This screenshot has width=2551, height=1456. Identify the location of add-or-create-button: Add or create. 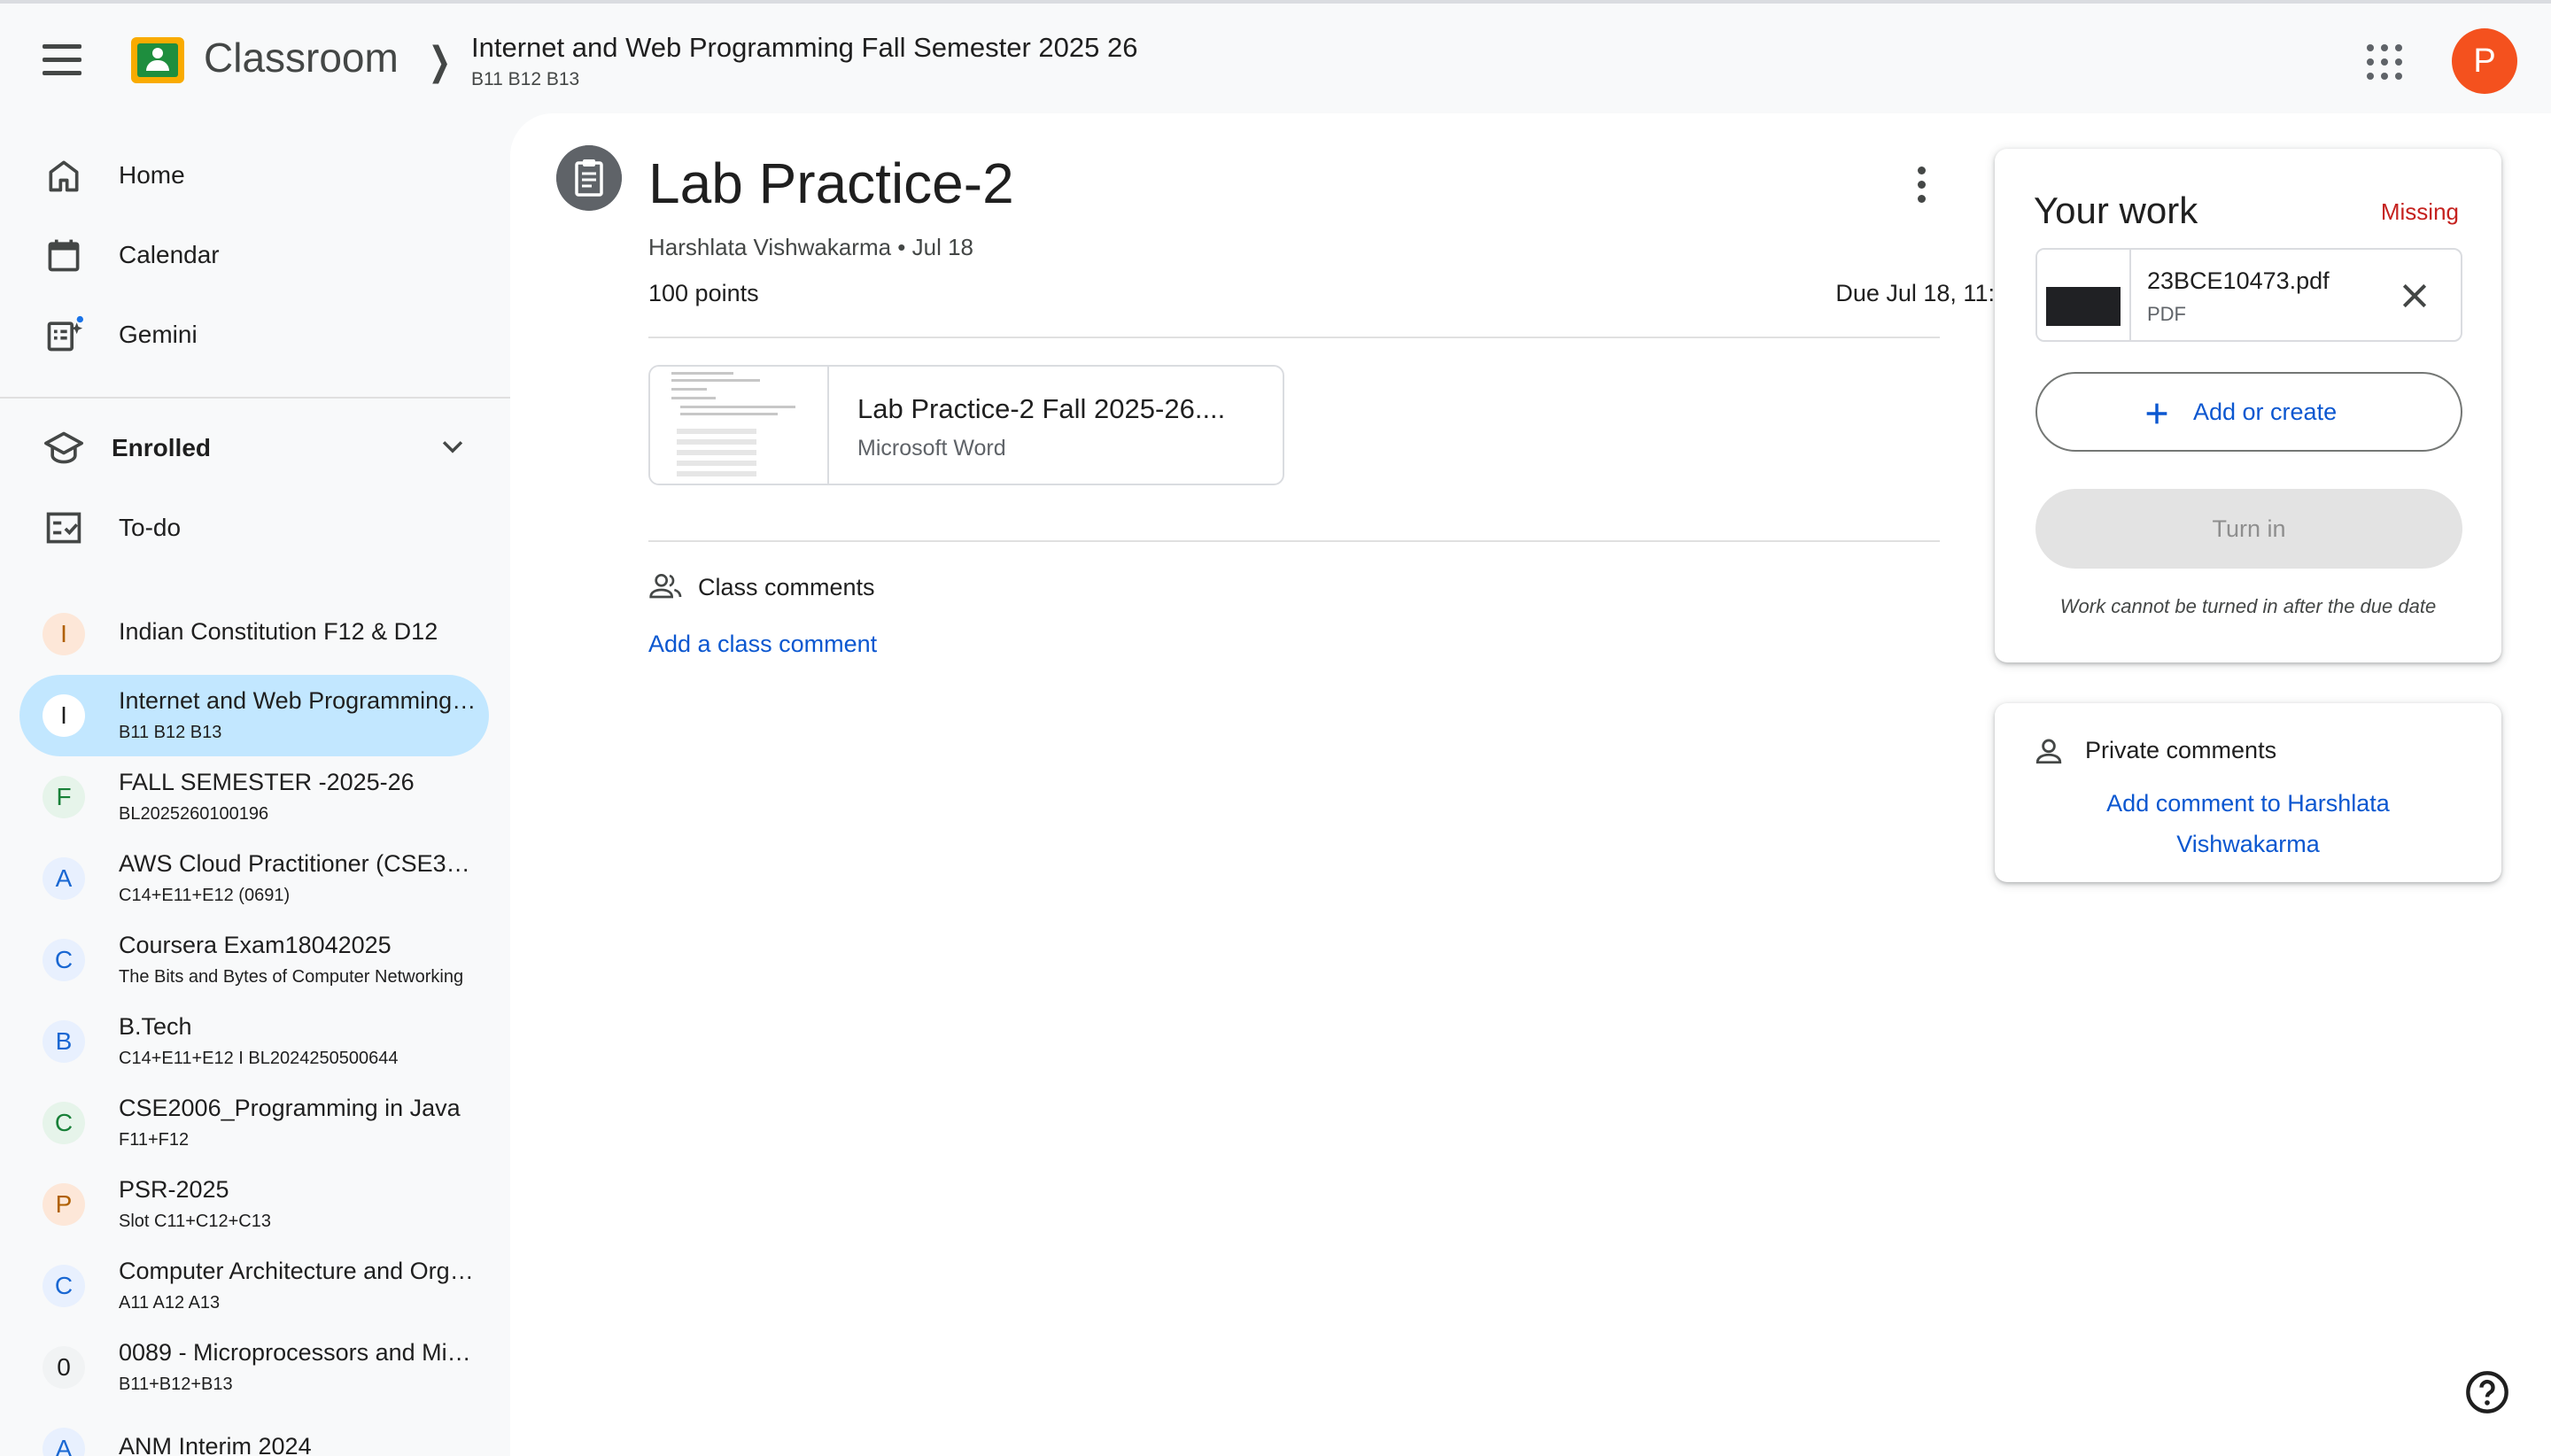
(2248, 412).